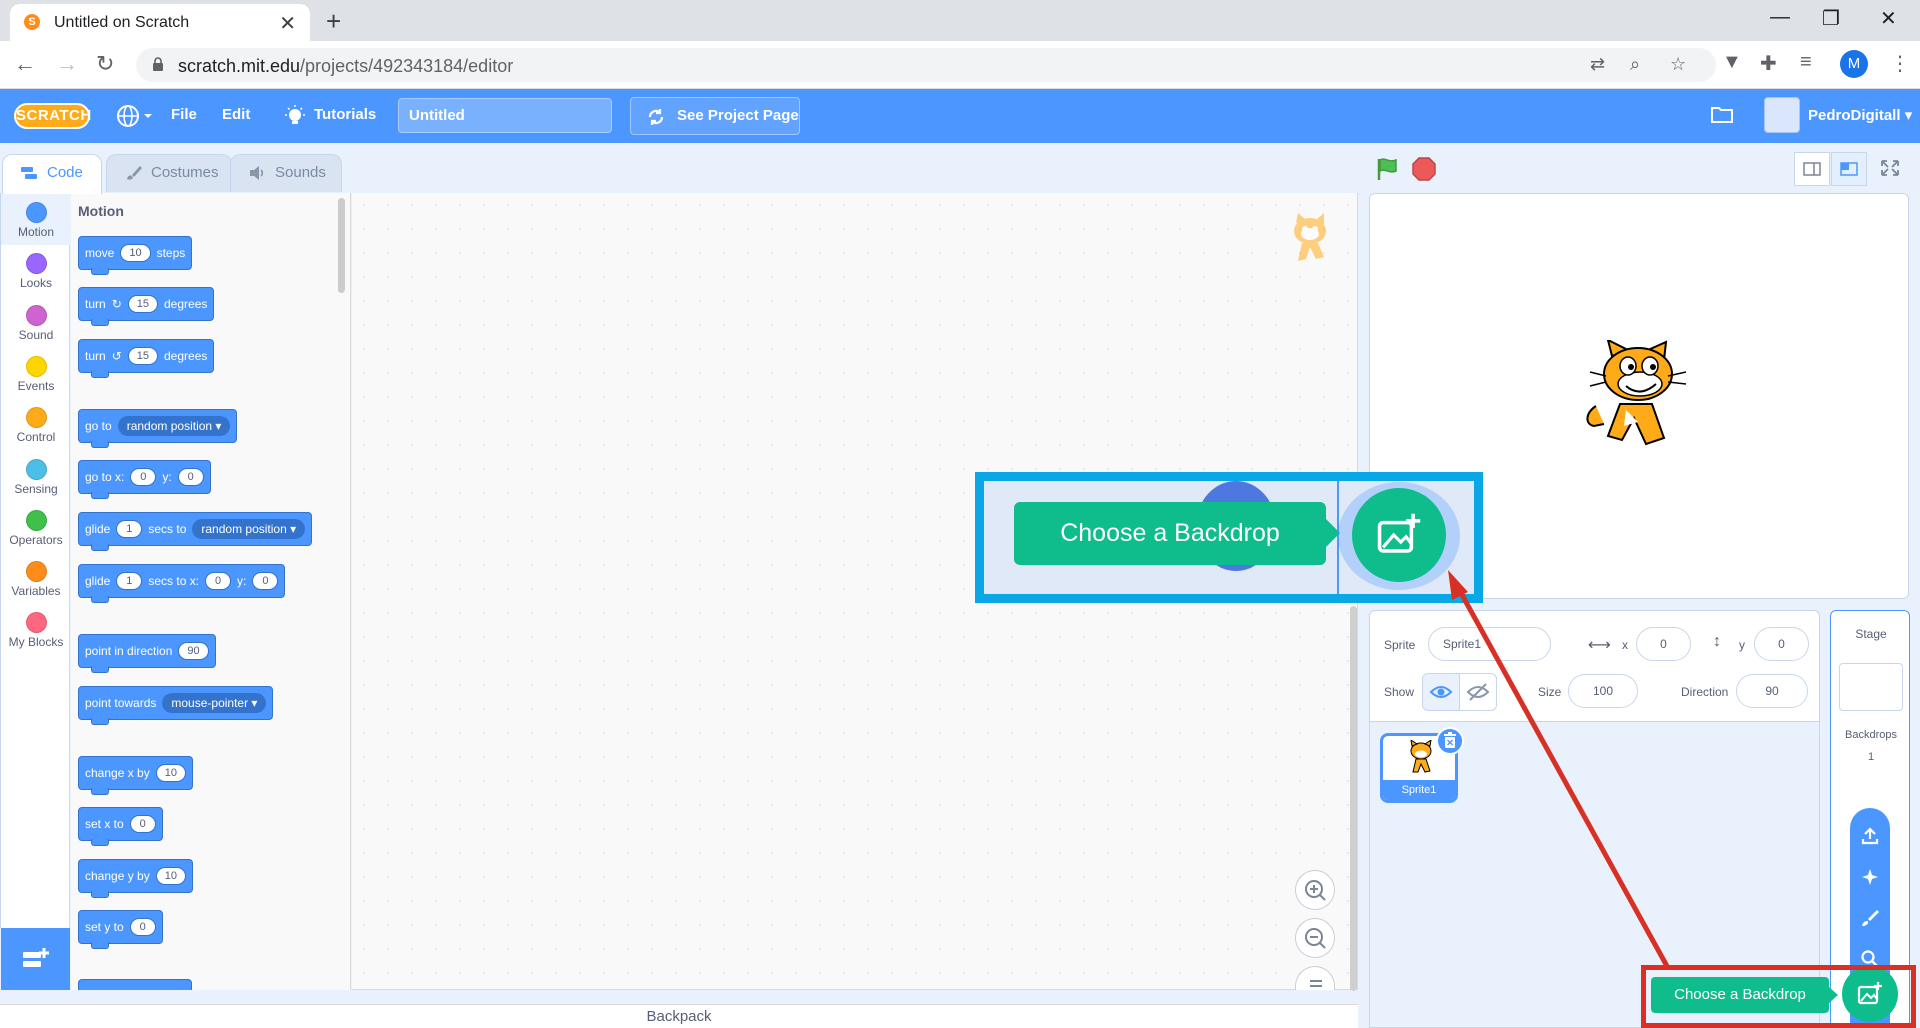 This screenshot has width=1920, height=1028. Describe the element at coordinates (1732, 62) in the screenshot. I see `extension-v-icon: ▼` at that location.